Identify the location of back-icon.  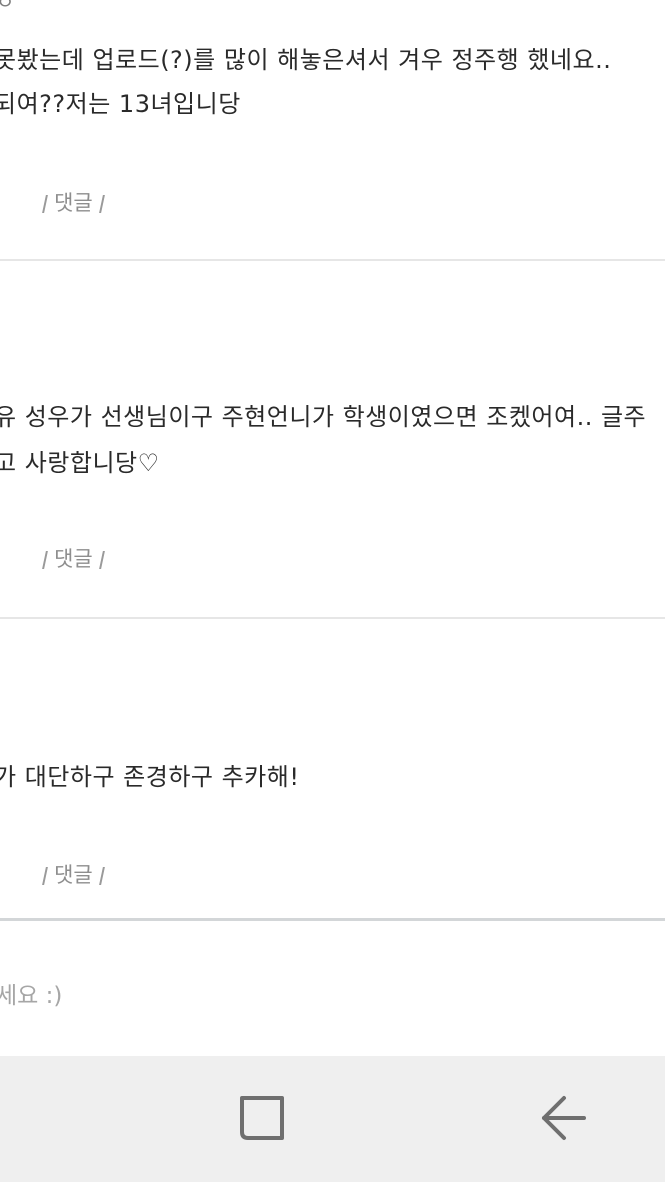
(564, 1118).